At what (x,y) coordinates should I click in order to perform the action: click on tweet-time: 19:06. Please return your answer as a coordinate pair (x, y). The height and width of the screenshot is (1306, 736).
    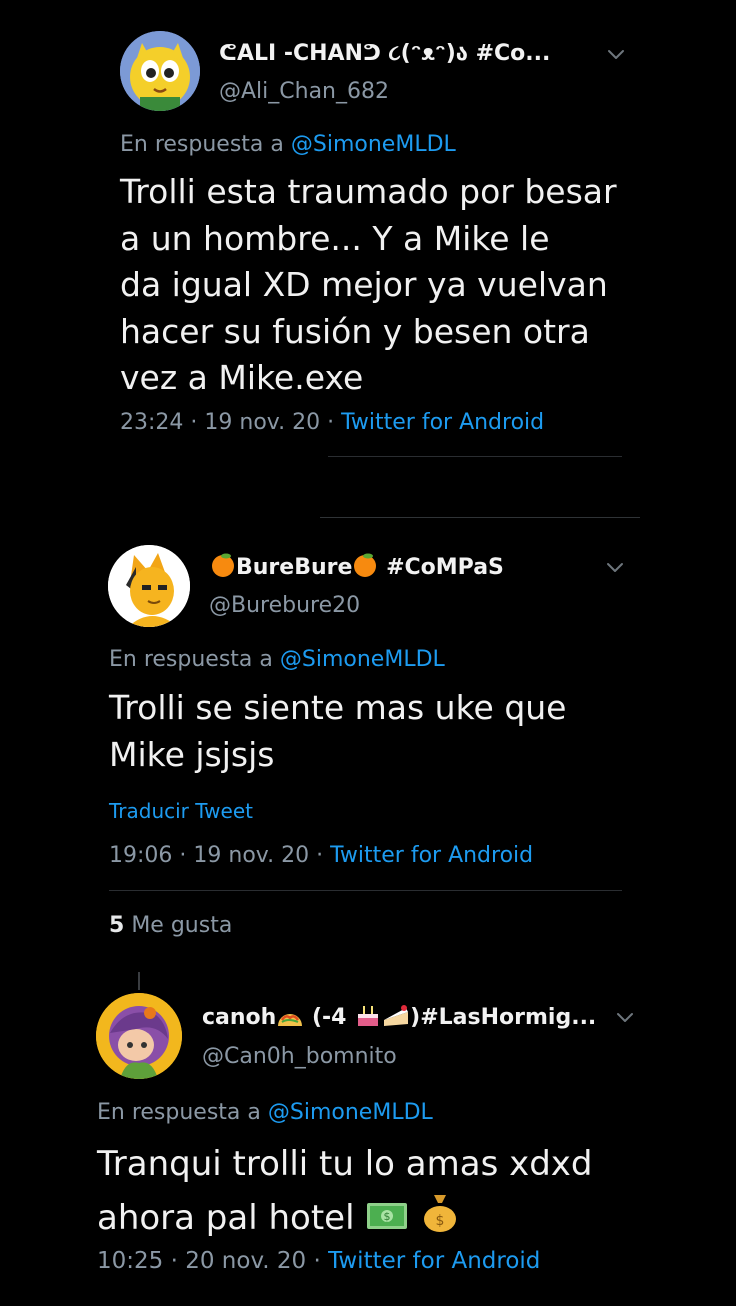
    Looking at the image, I should click on (141, 855).